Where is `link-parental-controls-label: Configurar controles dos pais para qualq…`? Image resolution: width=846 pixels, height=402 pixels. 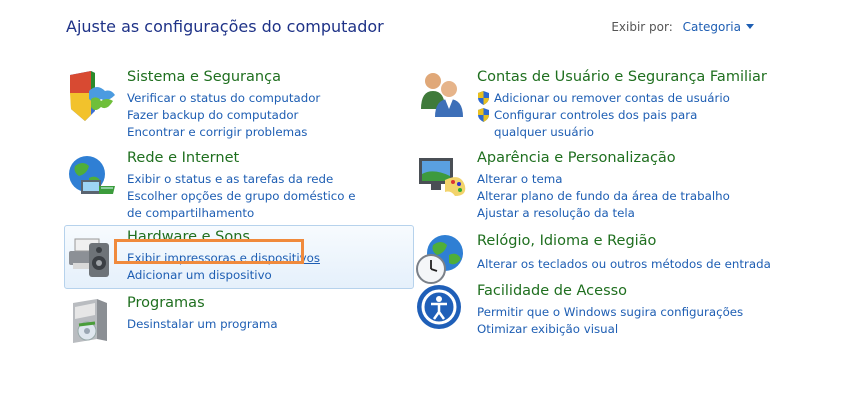
link-parental-controls-label: Configurar controles dos pais para qualq… is located at coordinates (596, 123).